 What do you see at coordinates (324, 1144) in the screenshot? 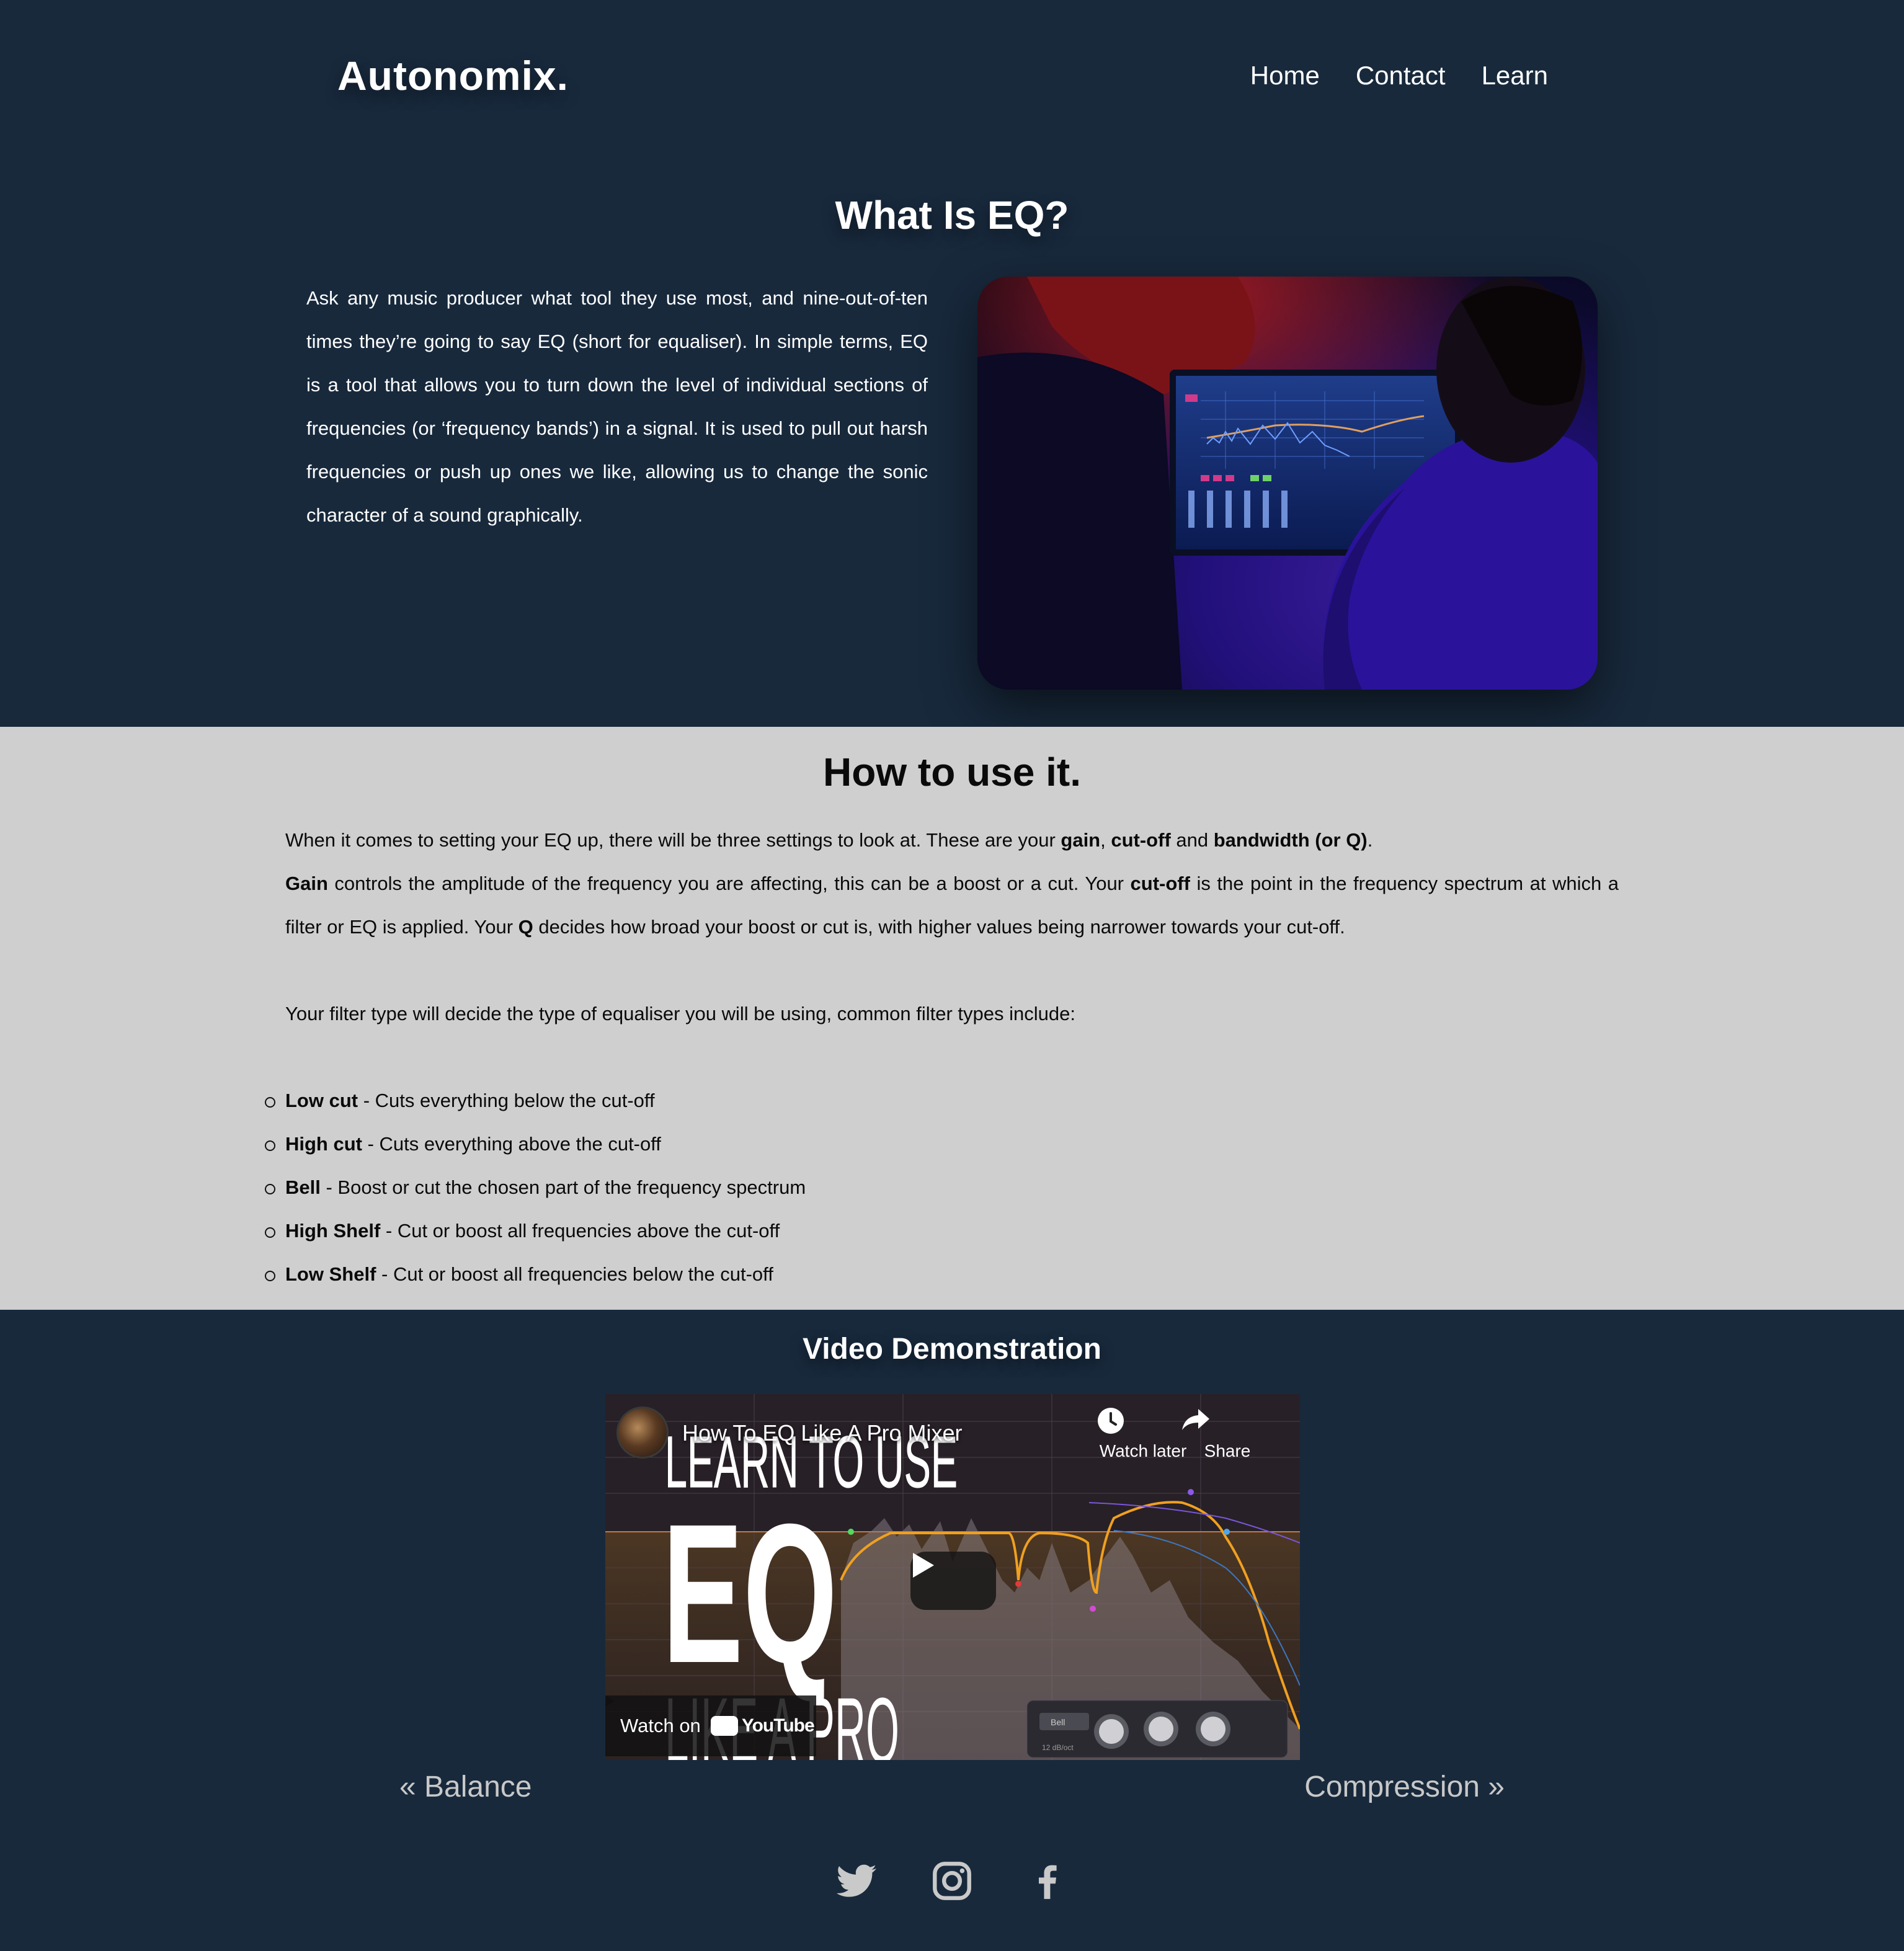
I see `filter-name: High cut` at bounding box center [324, 1144].